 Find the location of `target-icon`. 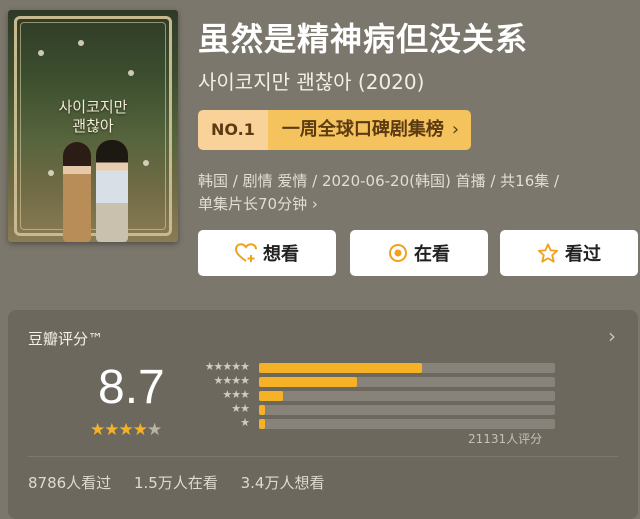

target-icon is located at coordinates (398, 253).